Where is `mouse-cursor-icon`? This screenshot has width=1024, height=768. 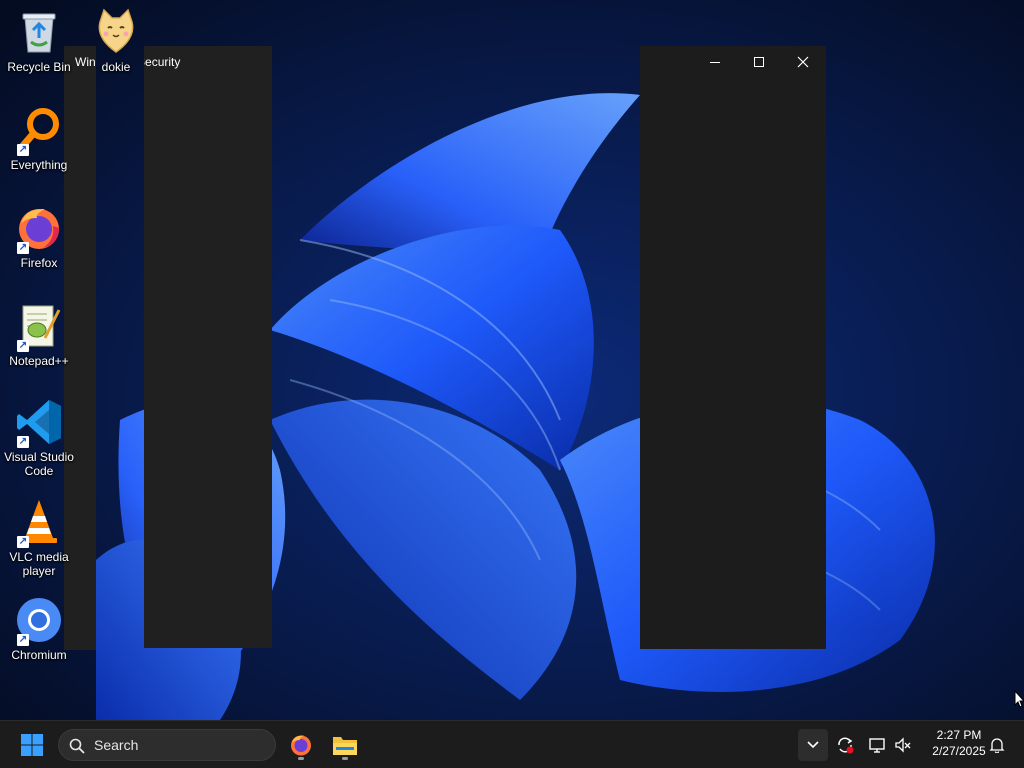
mouse-cursor-icon is located at coordinates (1019, 699).